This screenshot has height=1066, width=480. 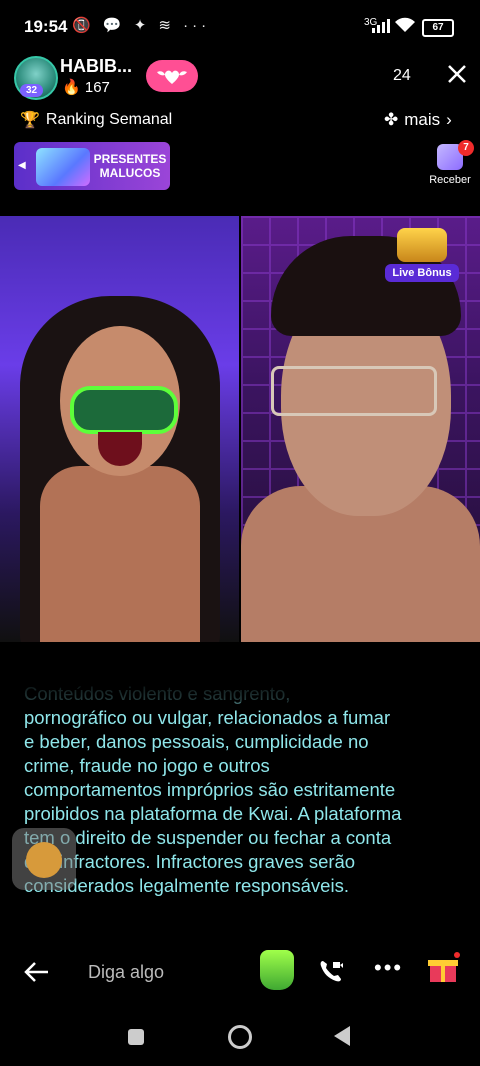 What do you see at coordinates (109, 119) in the screenshot?
I see `ranking-label: Ranking Semanal` at bounding box center [109, 119].